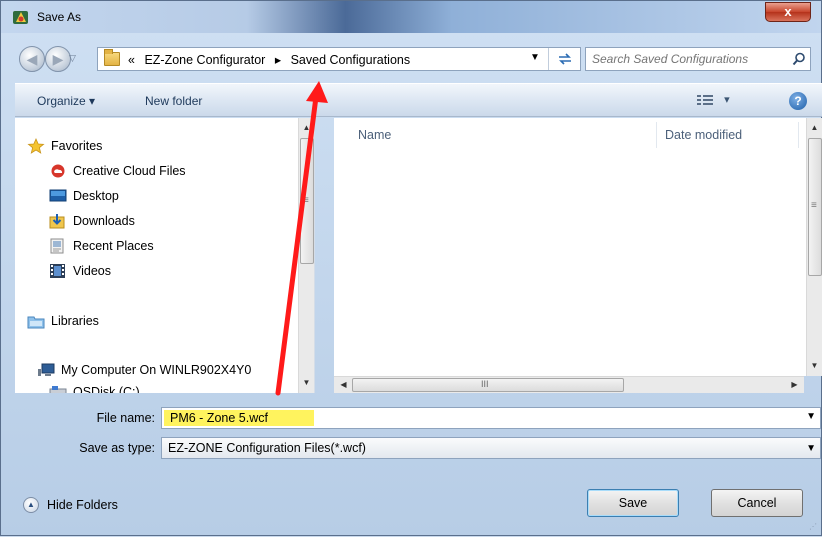  Describe the element at coordinates (20, 17) in the screenshot. I see `app-icon` at that location.